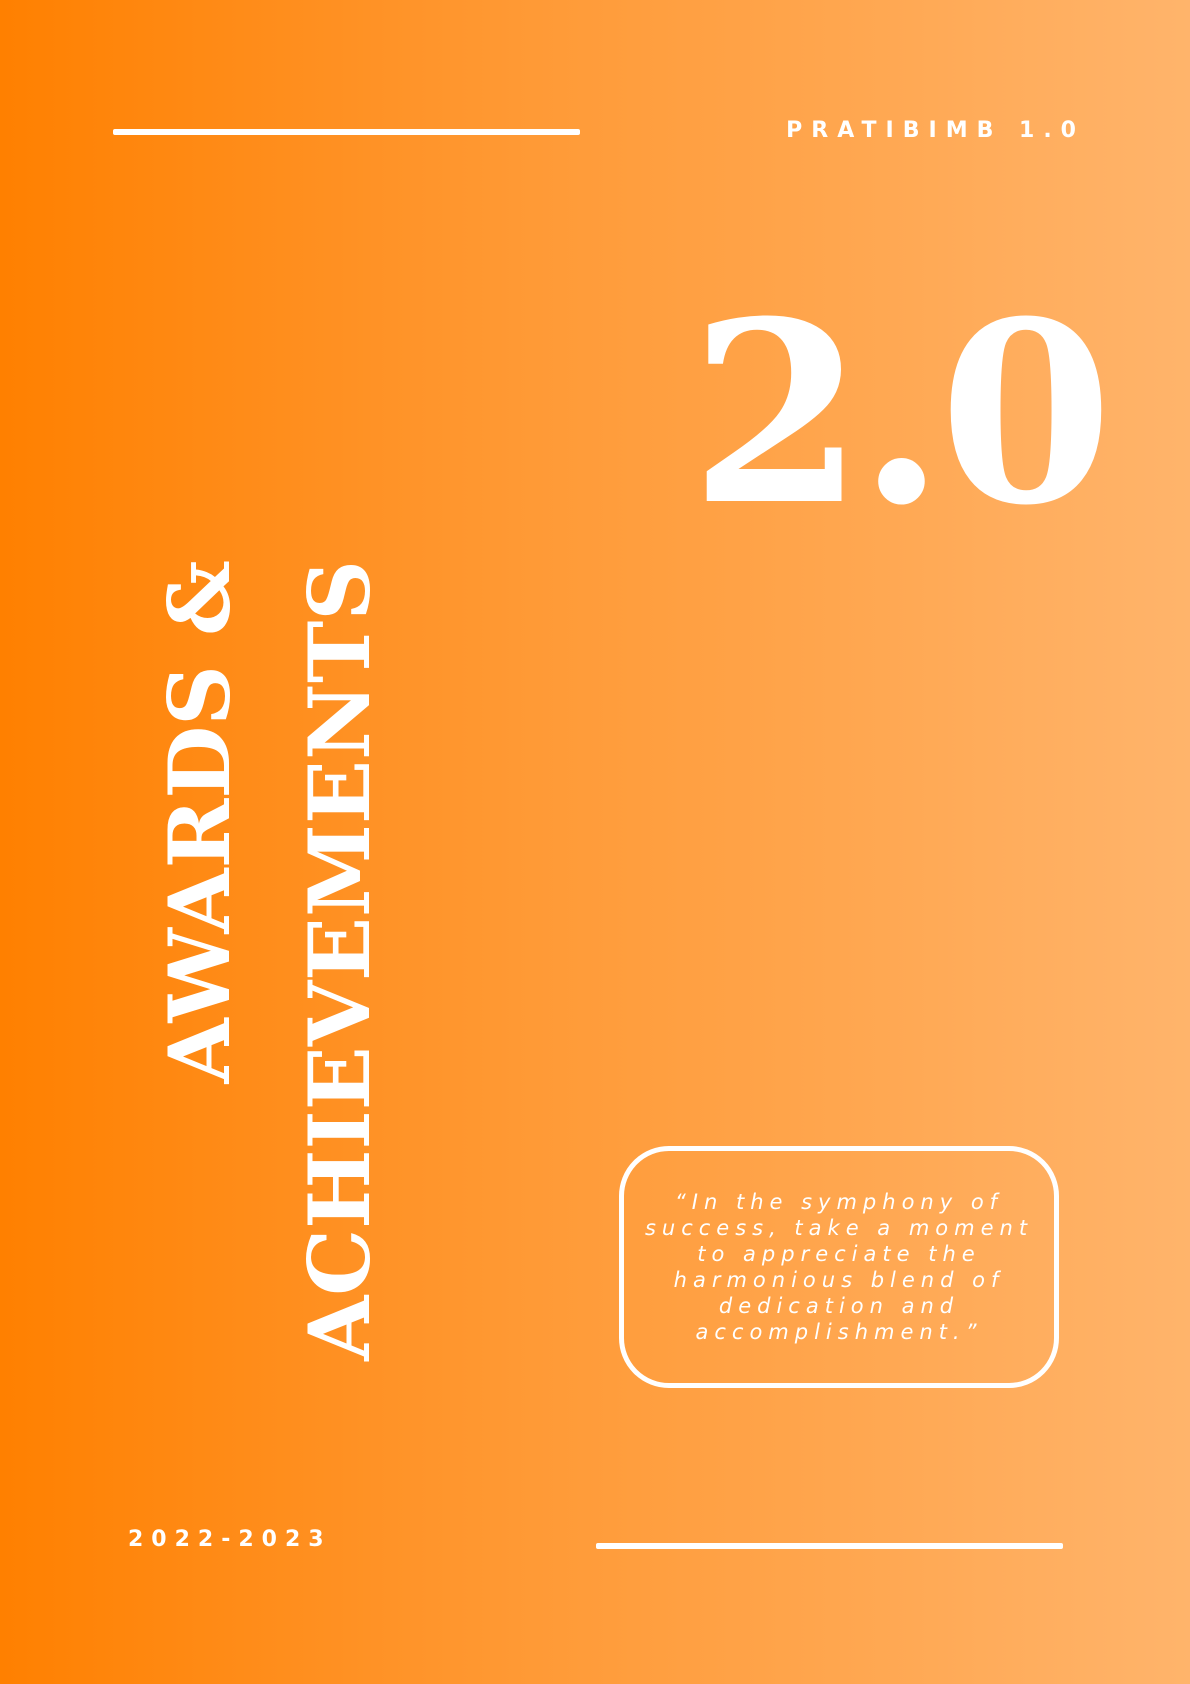 Image resolution: width=1190 pixels, height=1684 pixels. What do you see at coordinates (230, 1539) in the screenshot?
I see `year-range: 2022-2023` at bounding box center [230, 1539].